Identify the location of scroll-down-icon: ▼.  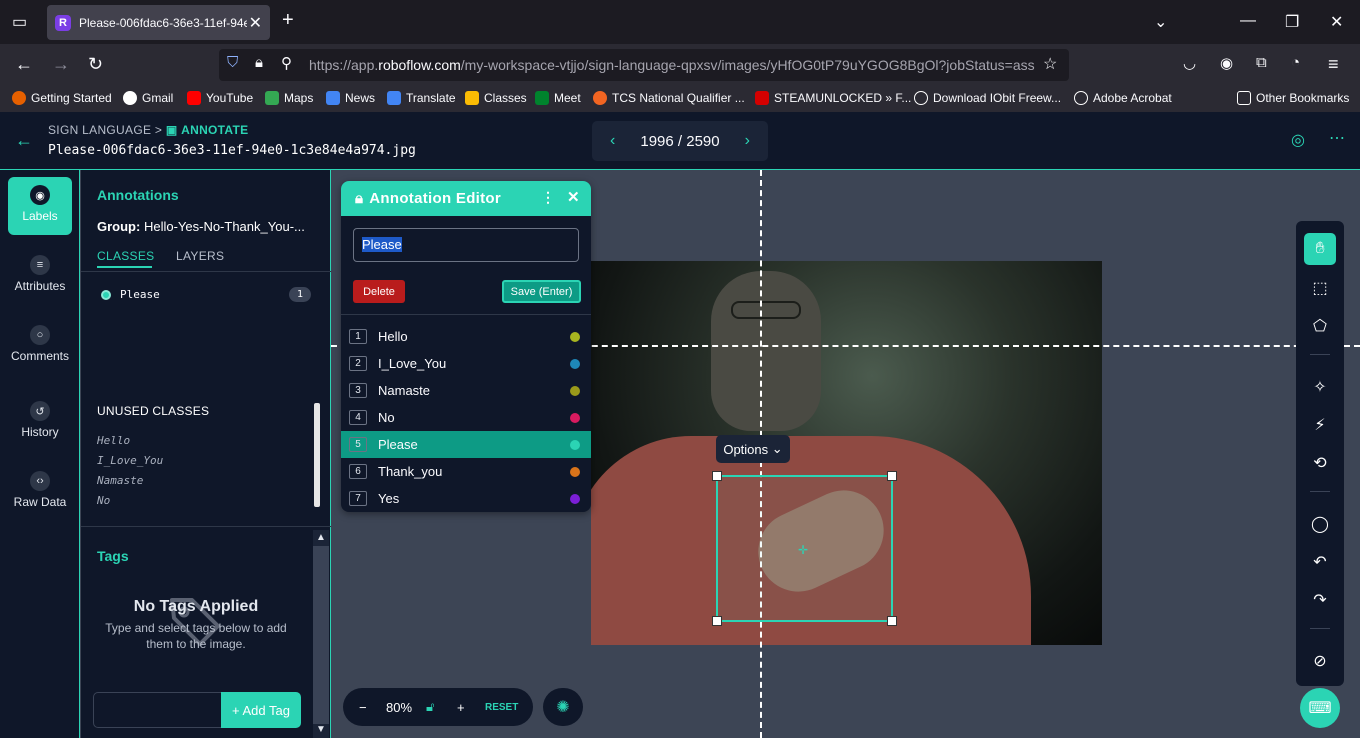
(321, 729).